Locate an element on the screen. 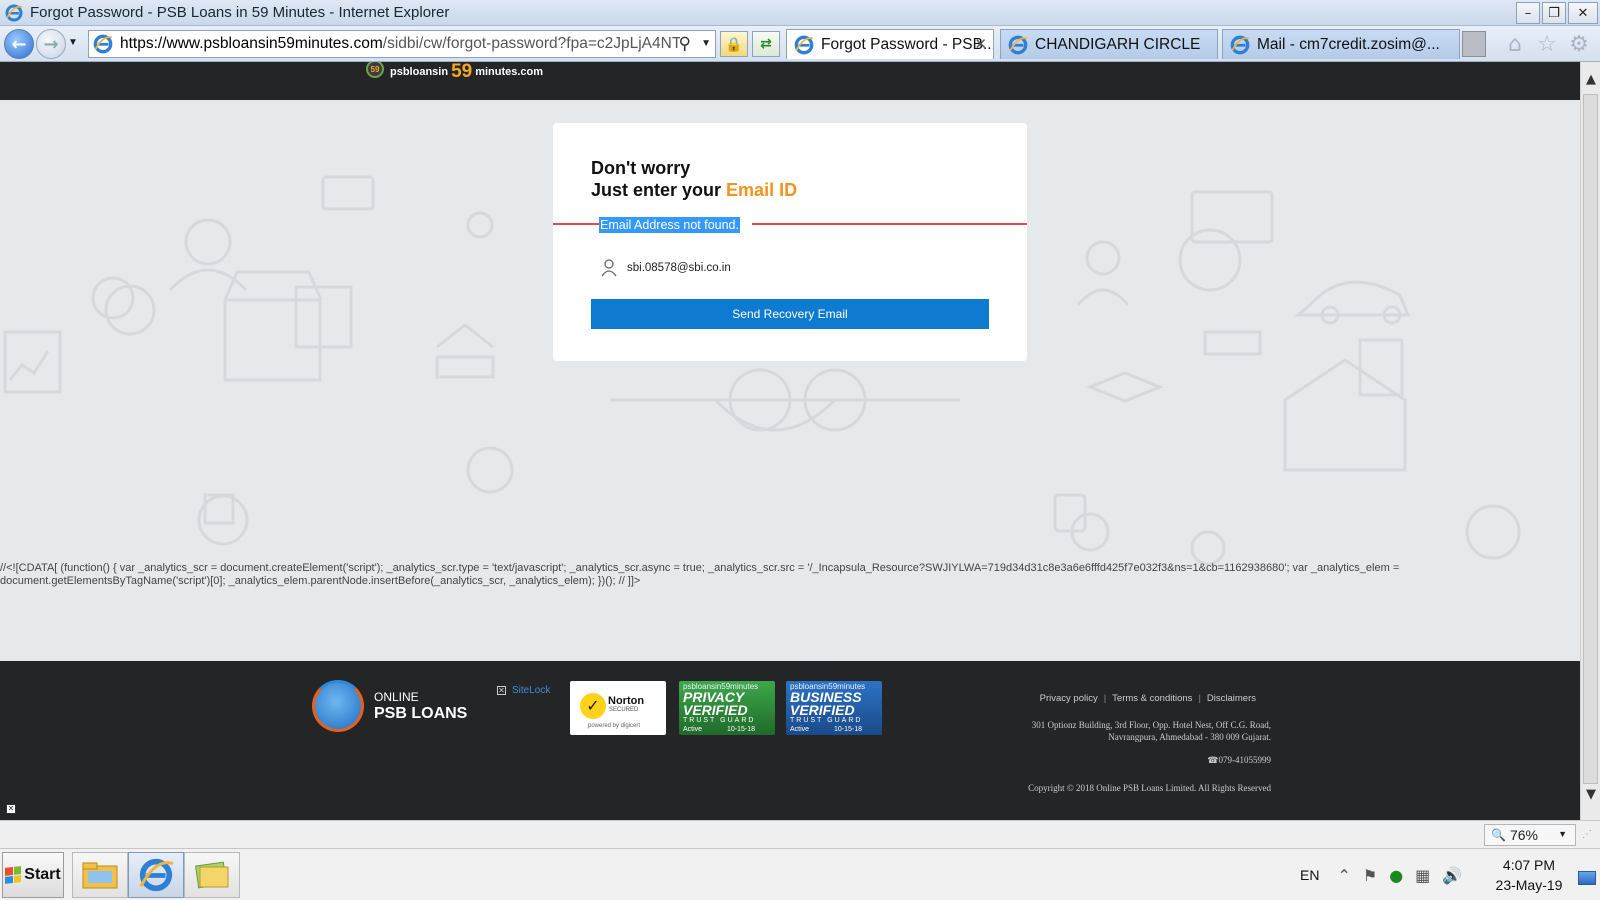 This screenshot has width=1600, height=900. close-icon: ✕ is located at coordinates (11, 809).